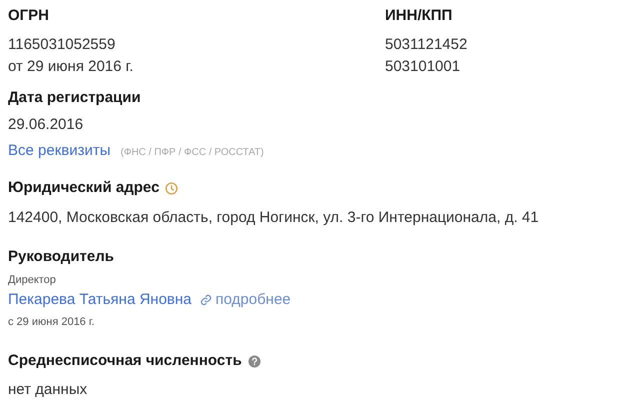 The image size is (620, 419). Describe the element at coordinates (71, 67) in the screenshot. I see `field-value: от 29 июня 2016 г.` at that location.